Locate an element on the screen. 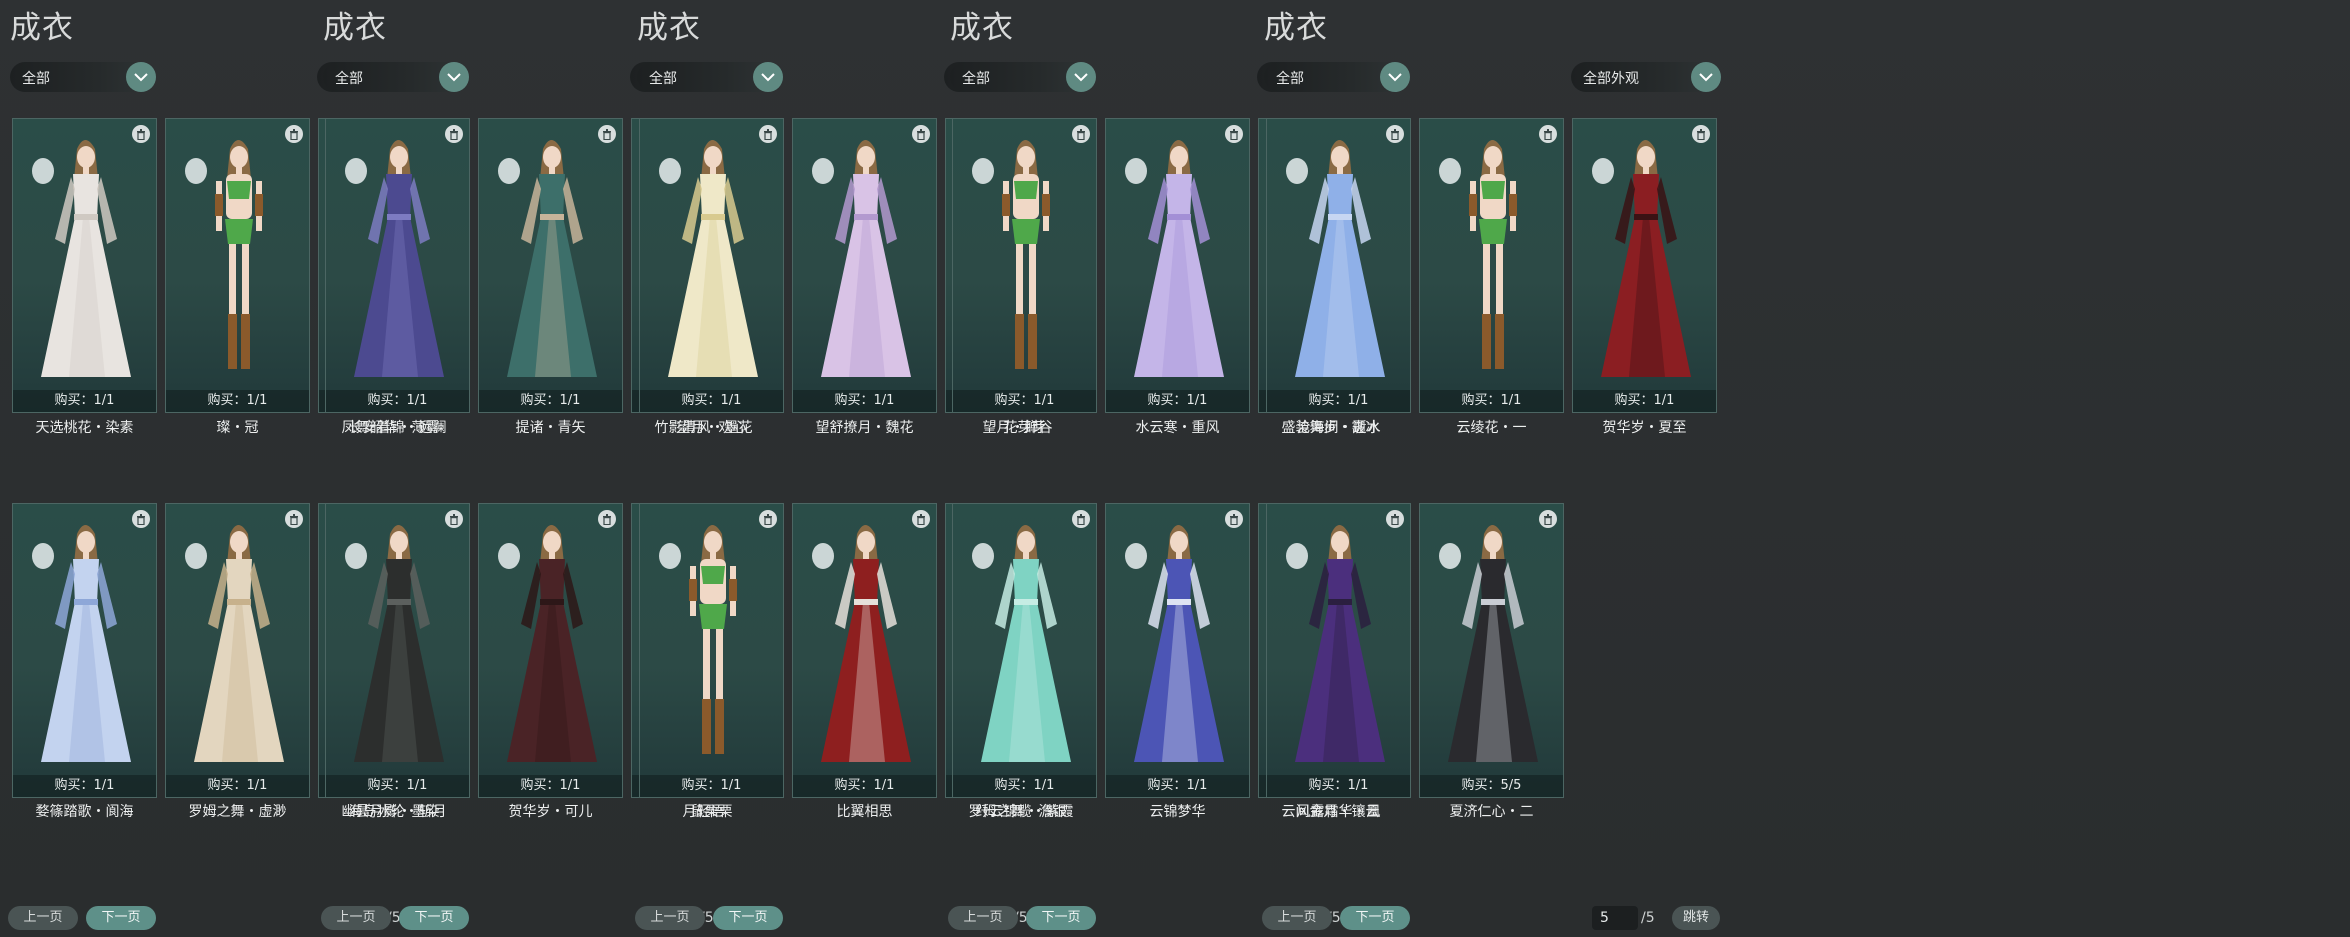  outfit-name: 云绫花・一 is located at coordinates (1491, 428).